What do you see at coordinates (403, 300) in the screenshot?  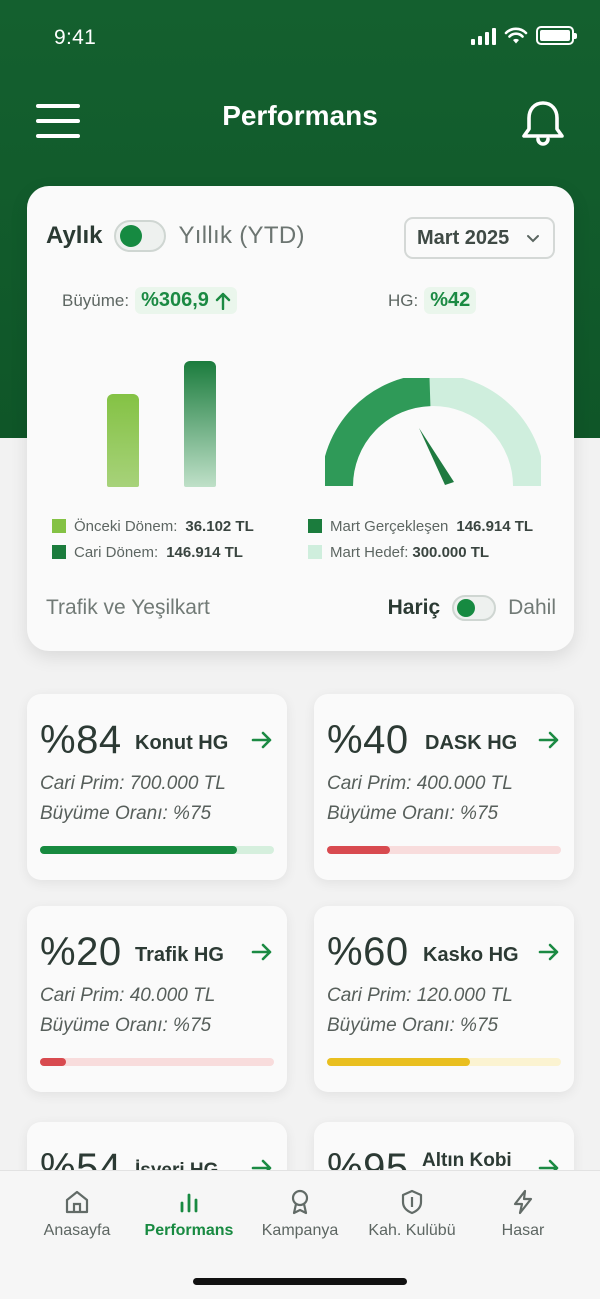 I see `hg-label: HG:` at bounding box center [403, 300].